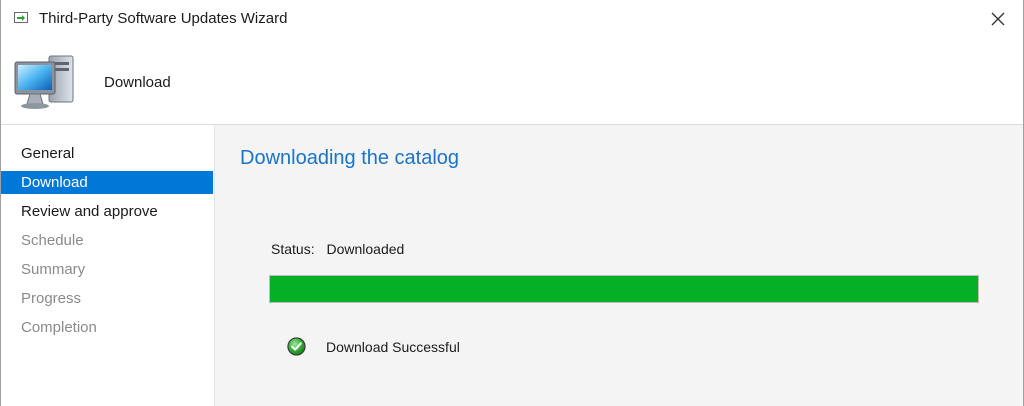  Describe the element at coordinates (44, 82) in the screenshot. I see `computer-icon` at that location.